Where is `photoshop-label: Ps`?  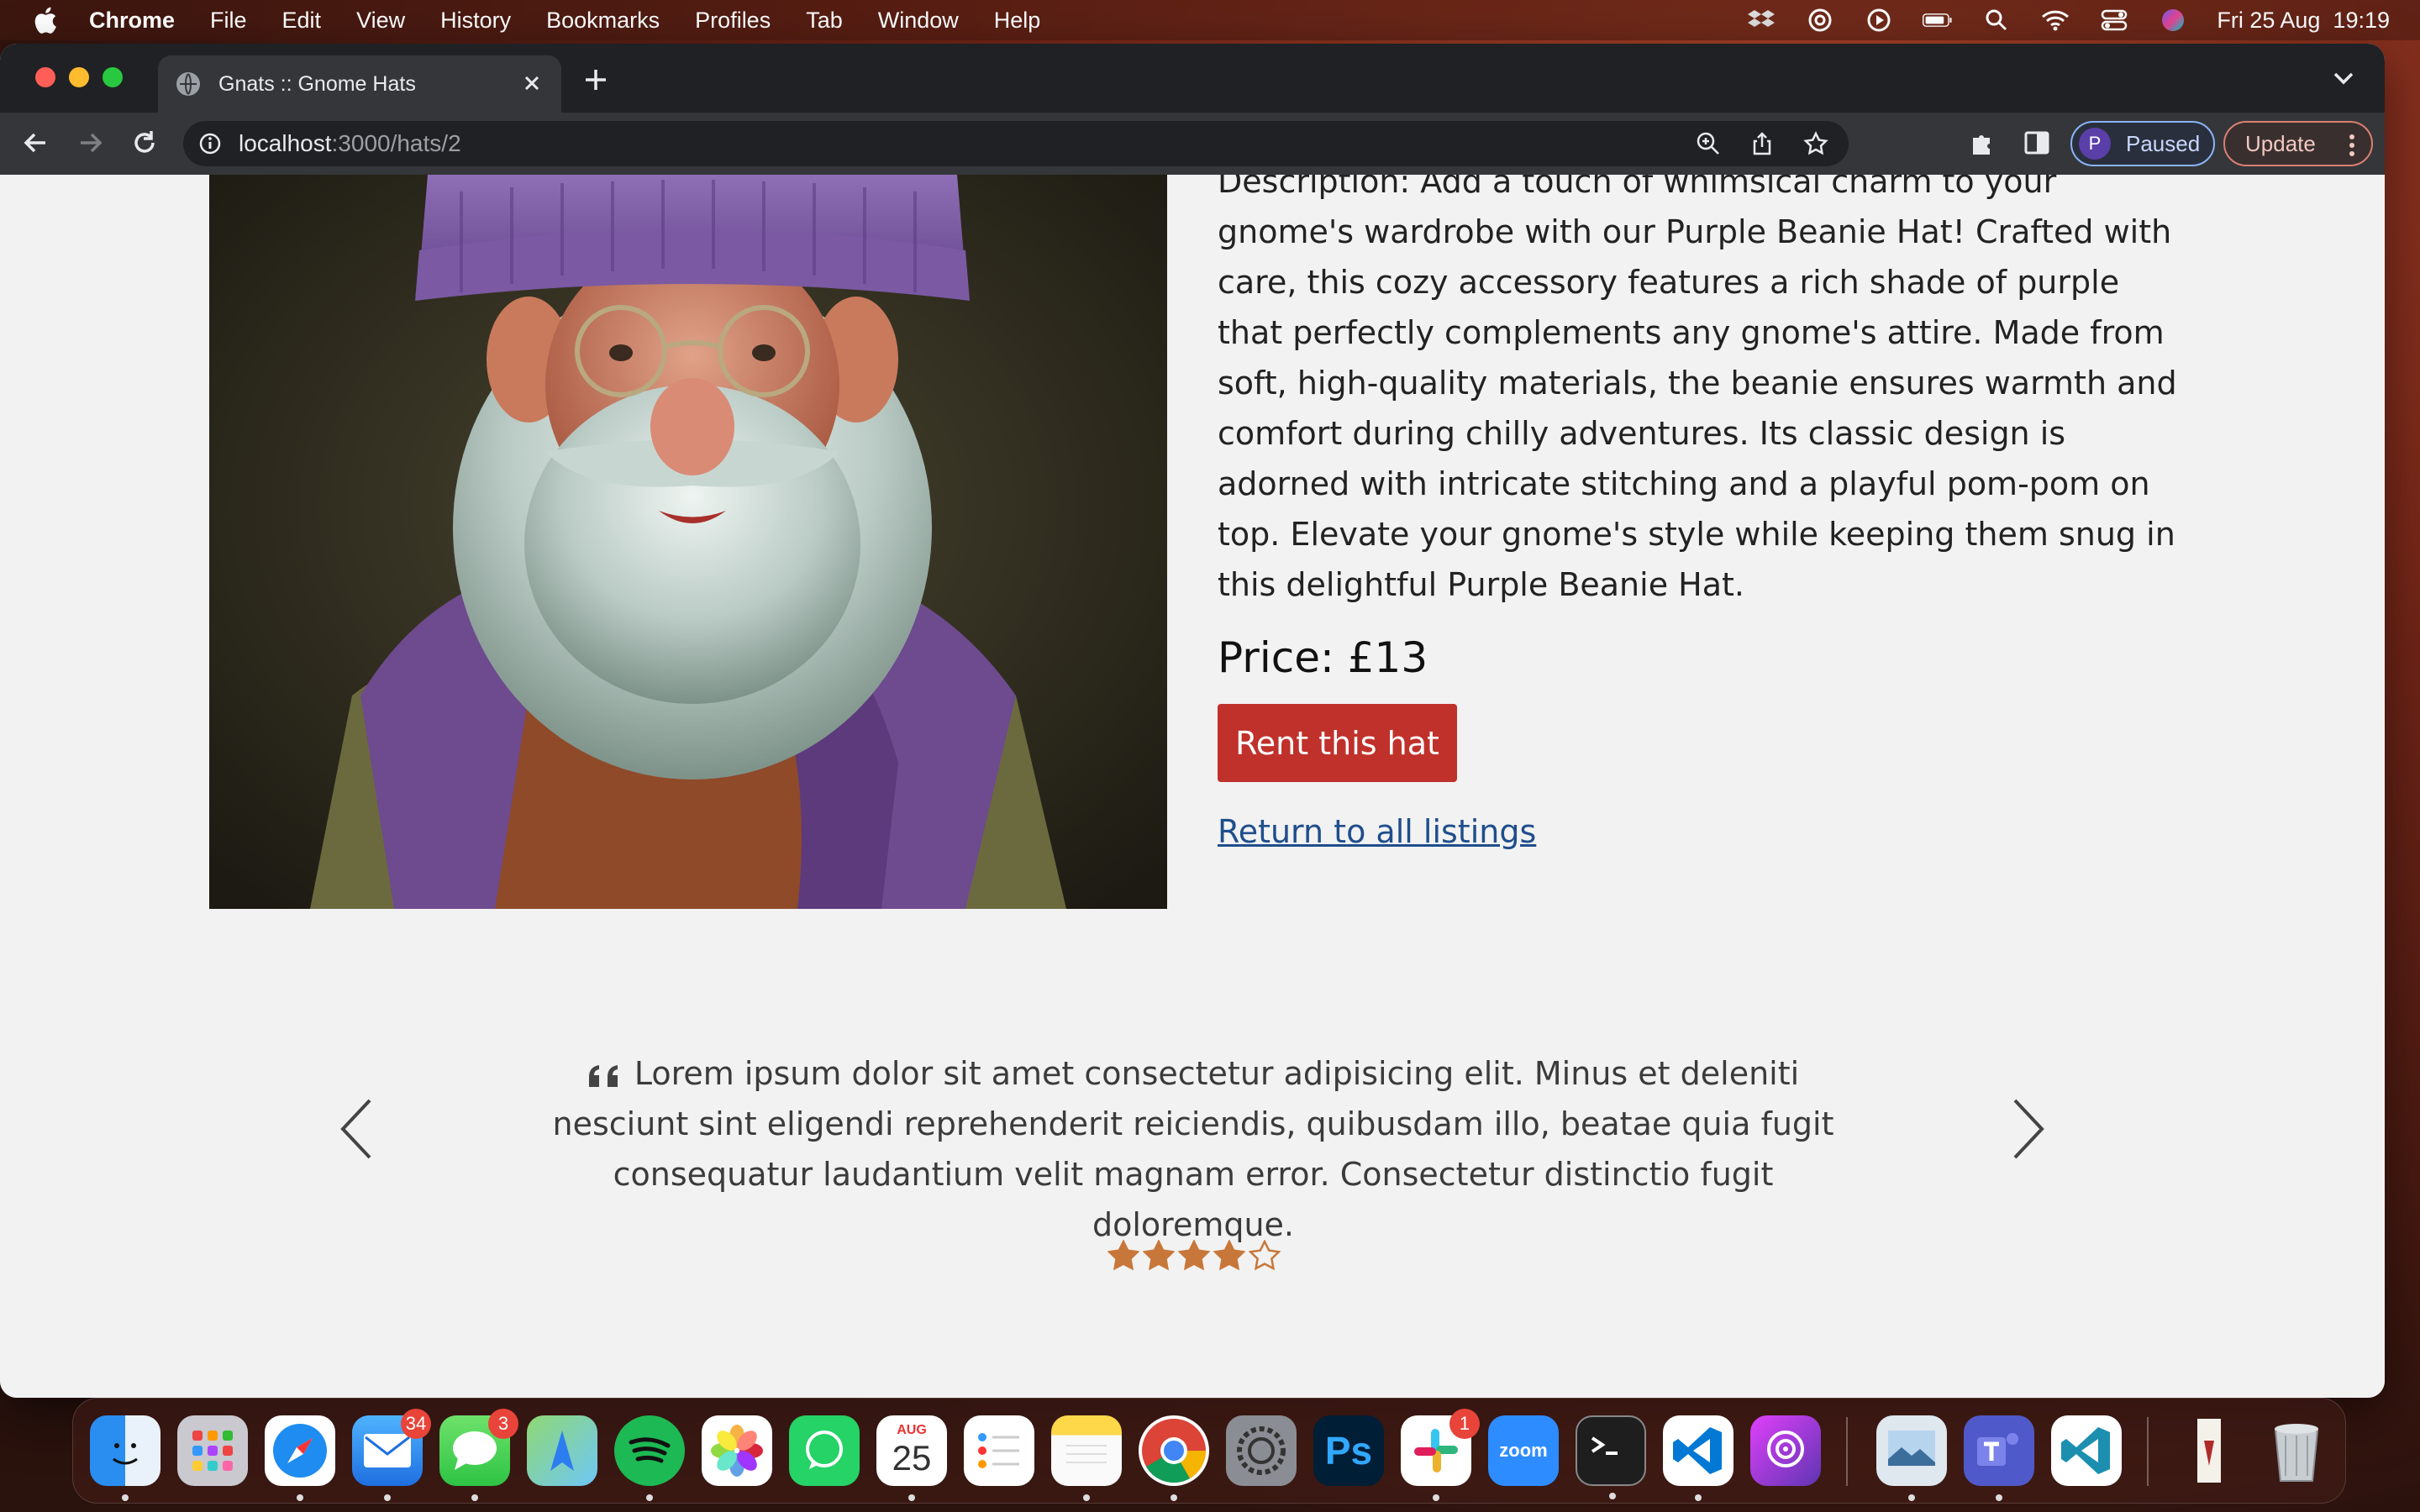
photoshop-label: Ps is located at coordinates (1348, 1451).